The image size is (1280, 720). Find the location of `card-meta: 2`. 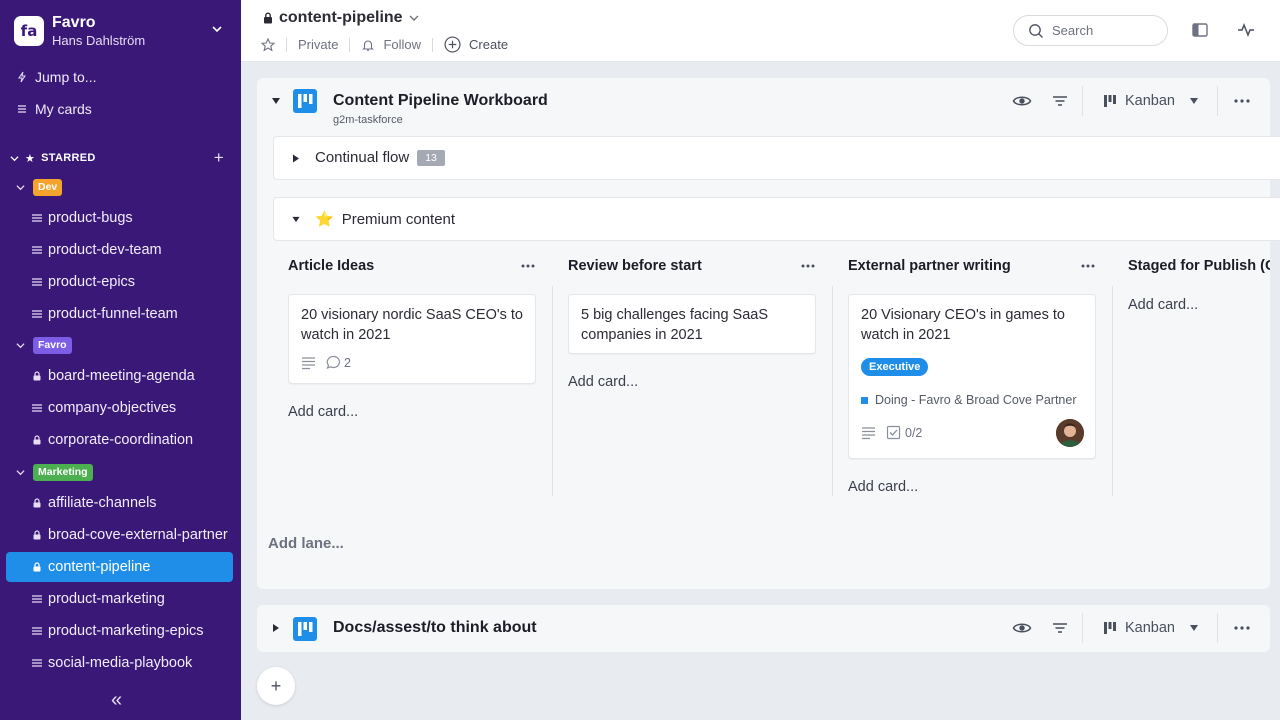

card-meta: 2 is located at coordinates (326, 362).